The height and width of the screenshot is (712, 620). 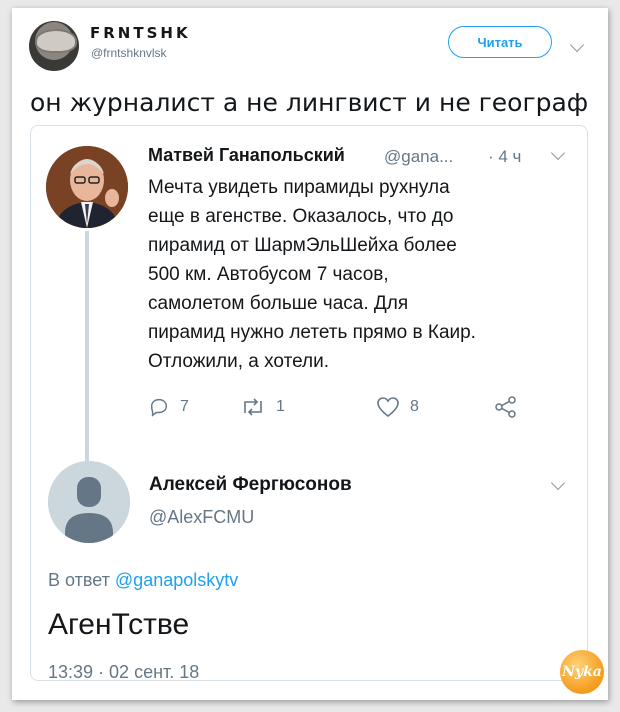 What do you see at coordinates (414, 406) in the screenshot?
I see `like-count: 8` at bounding box center [414, 406].